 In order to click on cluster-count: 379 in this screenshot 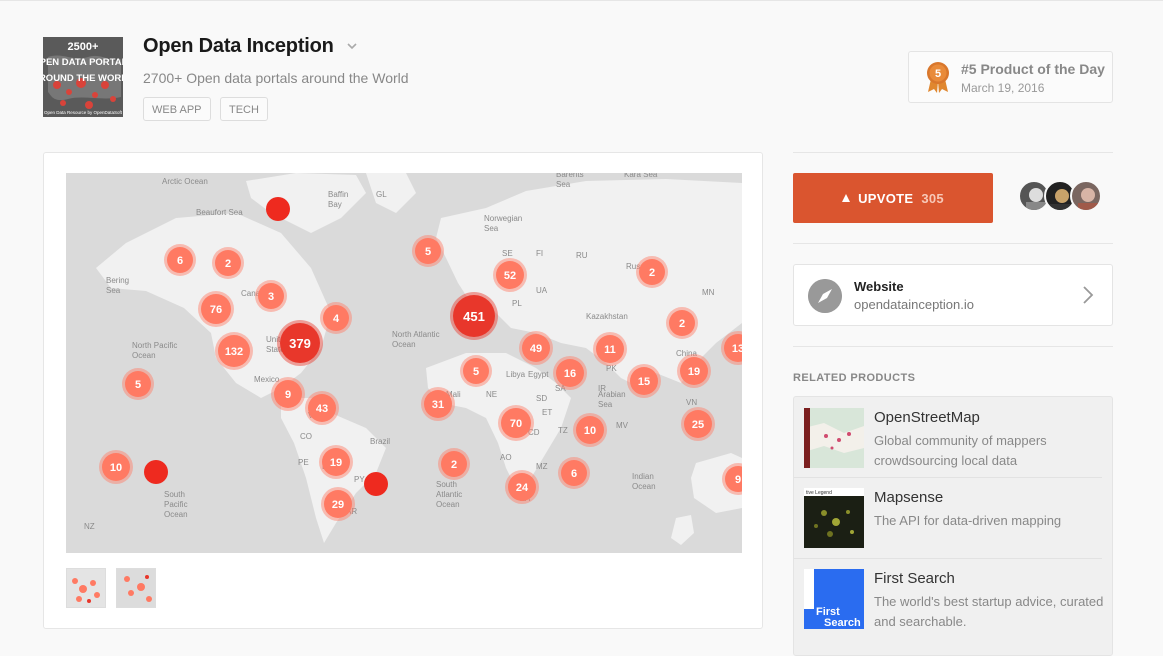, I will do `click(300, 343)`.